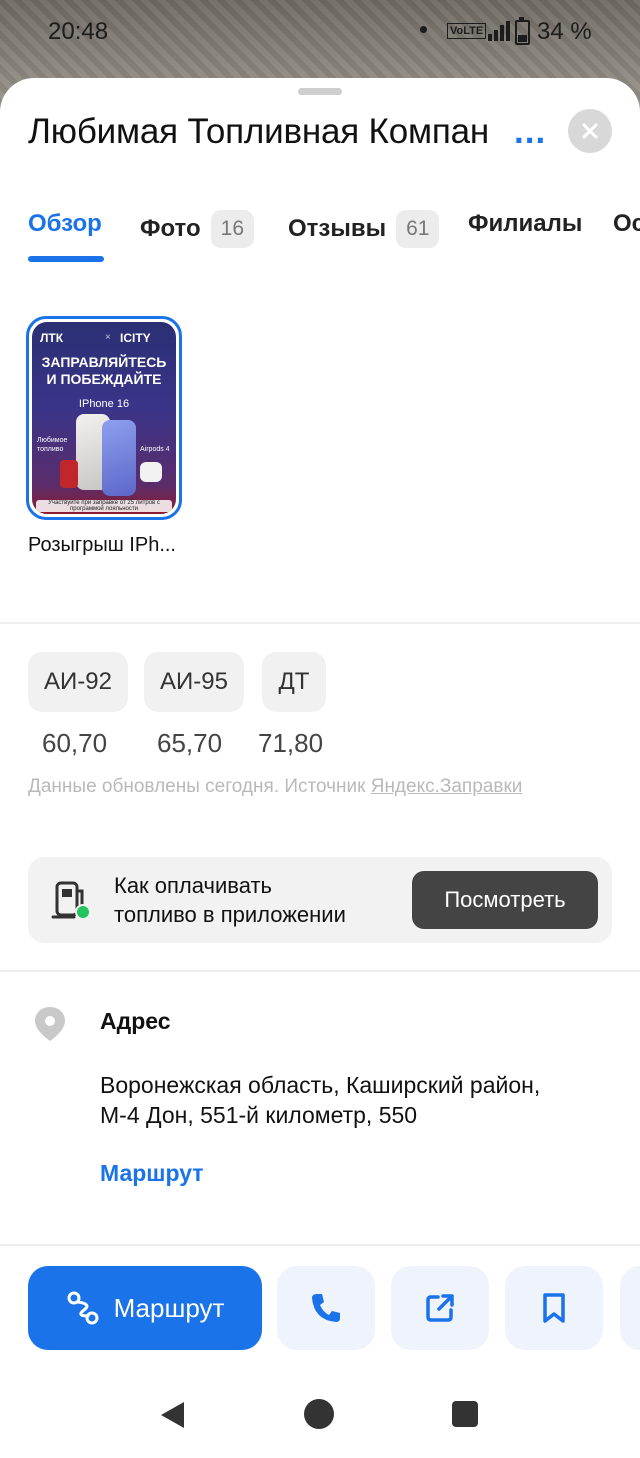 Image resolution: width=640 pixels, height=1458 pixels. Describe the element at coordinates (230, 900) in the screenshot. I see `payment-banner-text: Как оплачивать топливо в приложении` at that location.